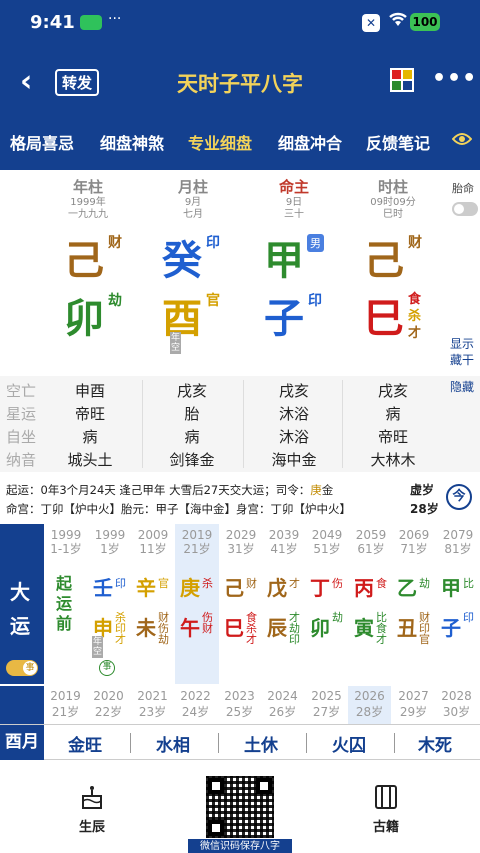 This screenshot has width=480, height=853. What do you see at coordinates (234, 588) in the screenshot?
I see `dayun-stem: 己` at bounding box center [234, 588].